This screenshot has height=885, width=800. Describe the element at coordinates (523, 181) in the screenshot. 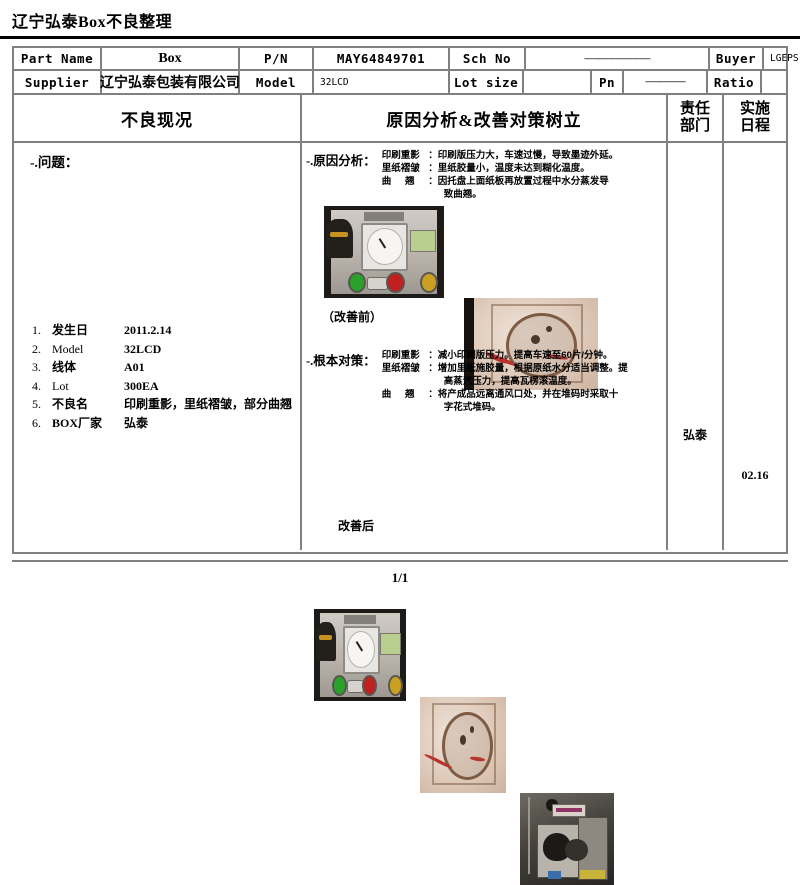

I see `cause-text: 因托盘上面纸板再放置过程中水分蒸发导` at that location.